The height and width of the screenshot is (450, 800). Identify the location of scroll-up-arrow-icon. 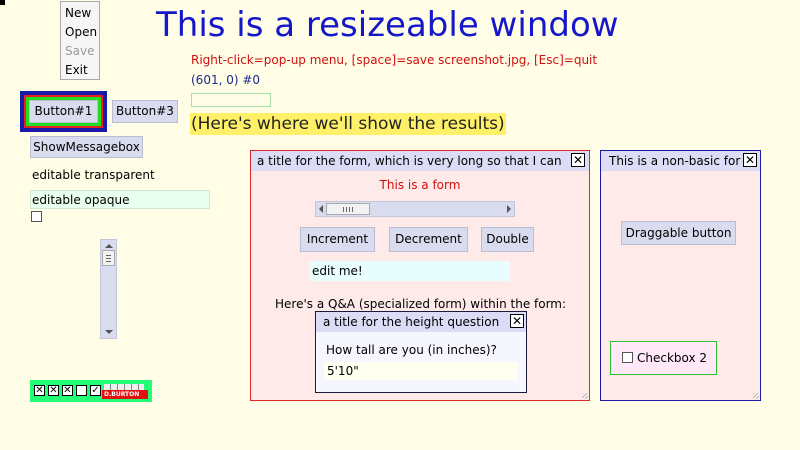
(109, 246).